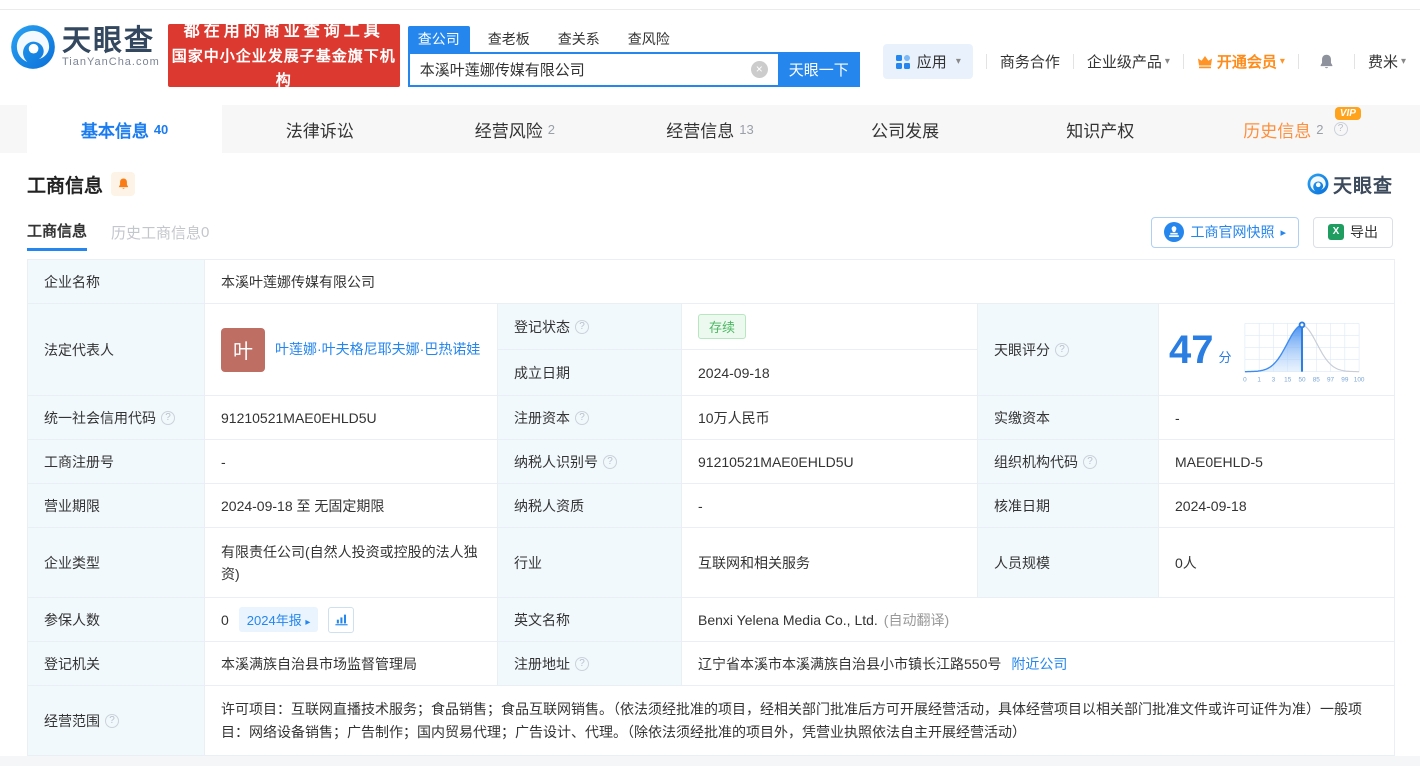  I want to click on search-tab-company: 查公司, so click(438, 39).